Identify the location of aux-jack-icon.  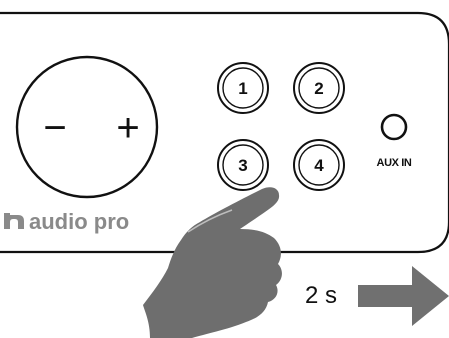
(394, 127).